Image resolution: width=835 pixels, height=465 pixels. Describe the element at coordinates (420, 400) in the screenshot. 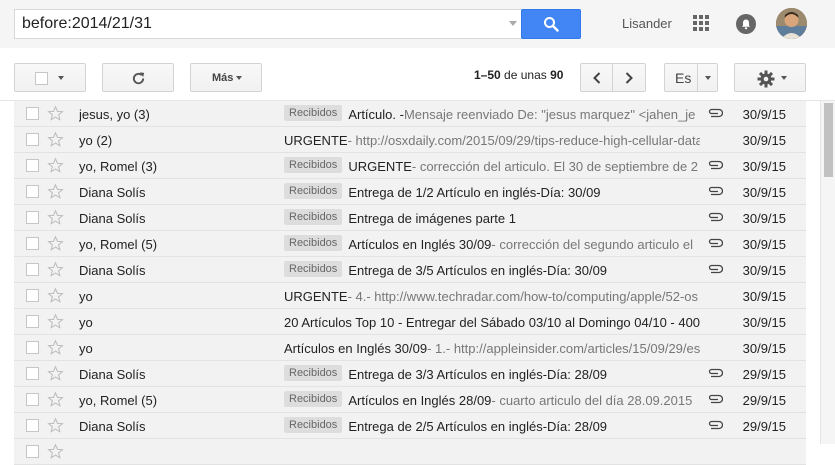

I see `message-subject: Artículos en Inglés 28/09` at that location.